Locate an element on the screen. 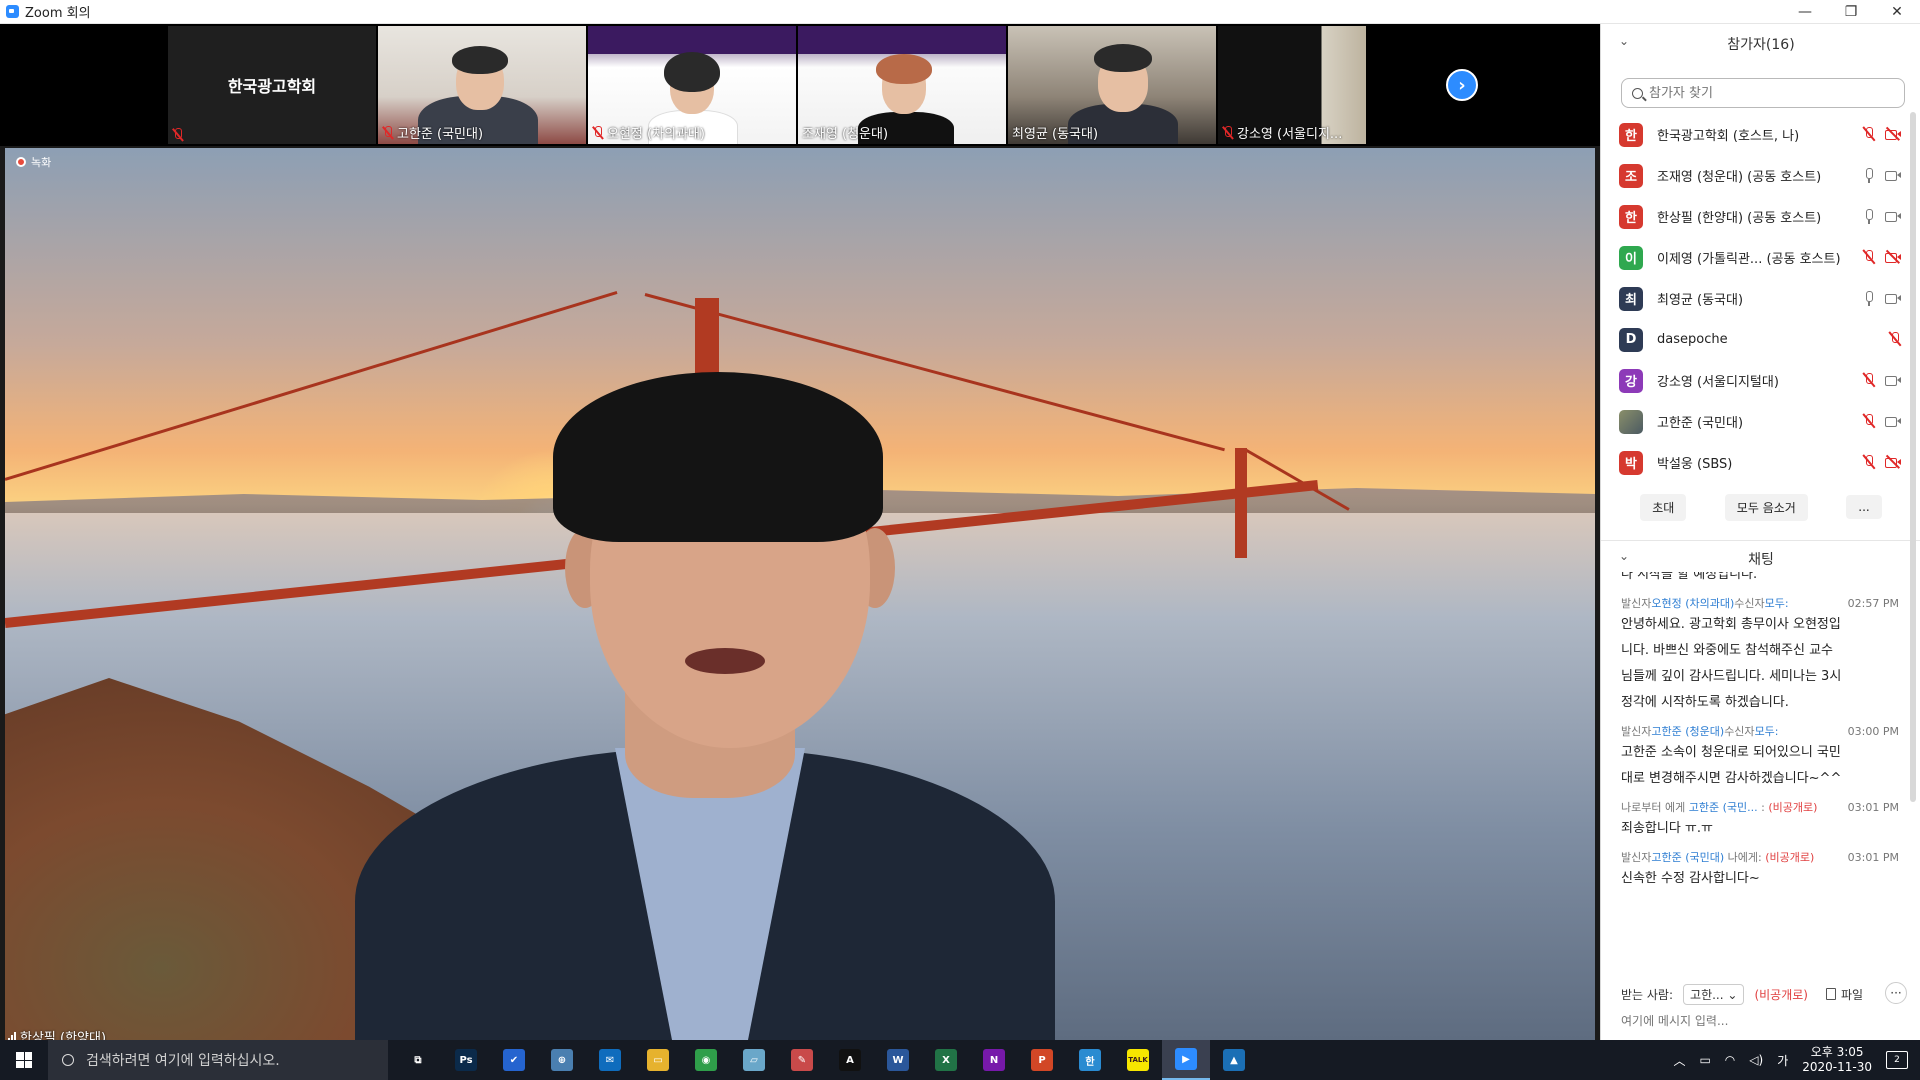  recording-indicator: 녹화 is located at coordinates (33, 162).